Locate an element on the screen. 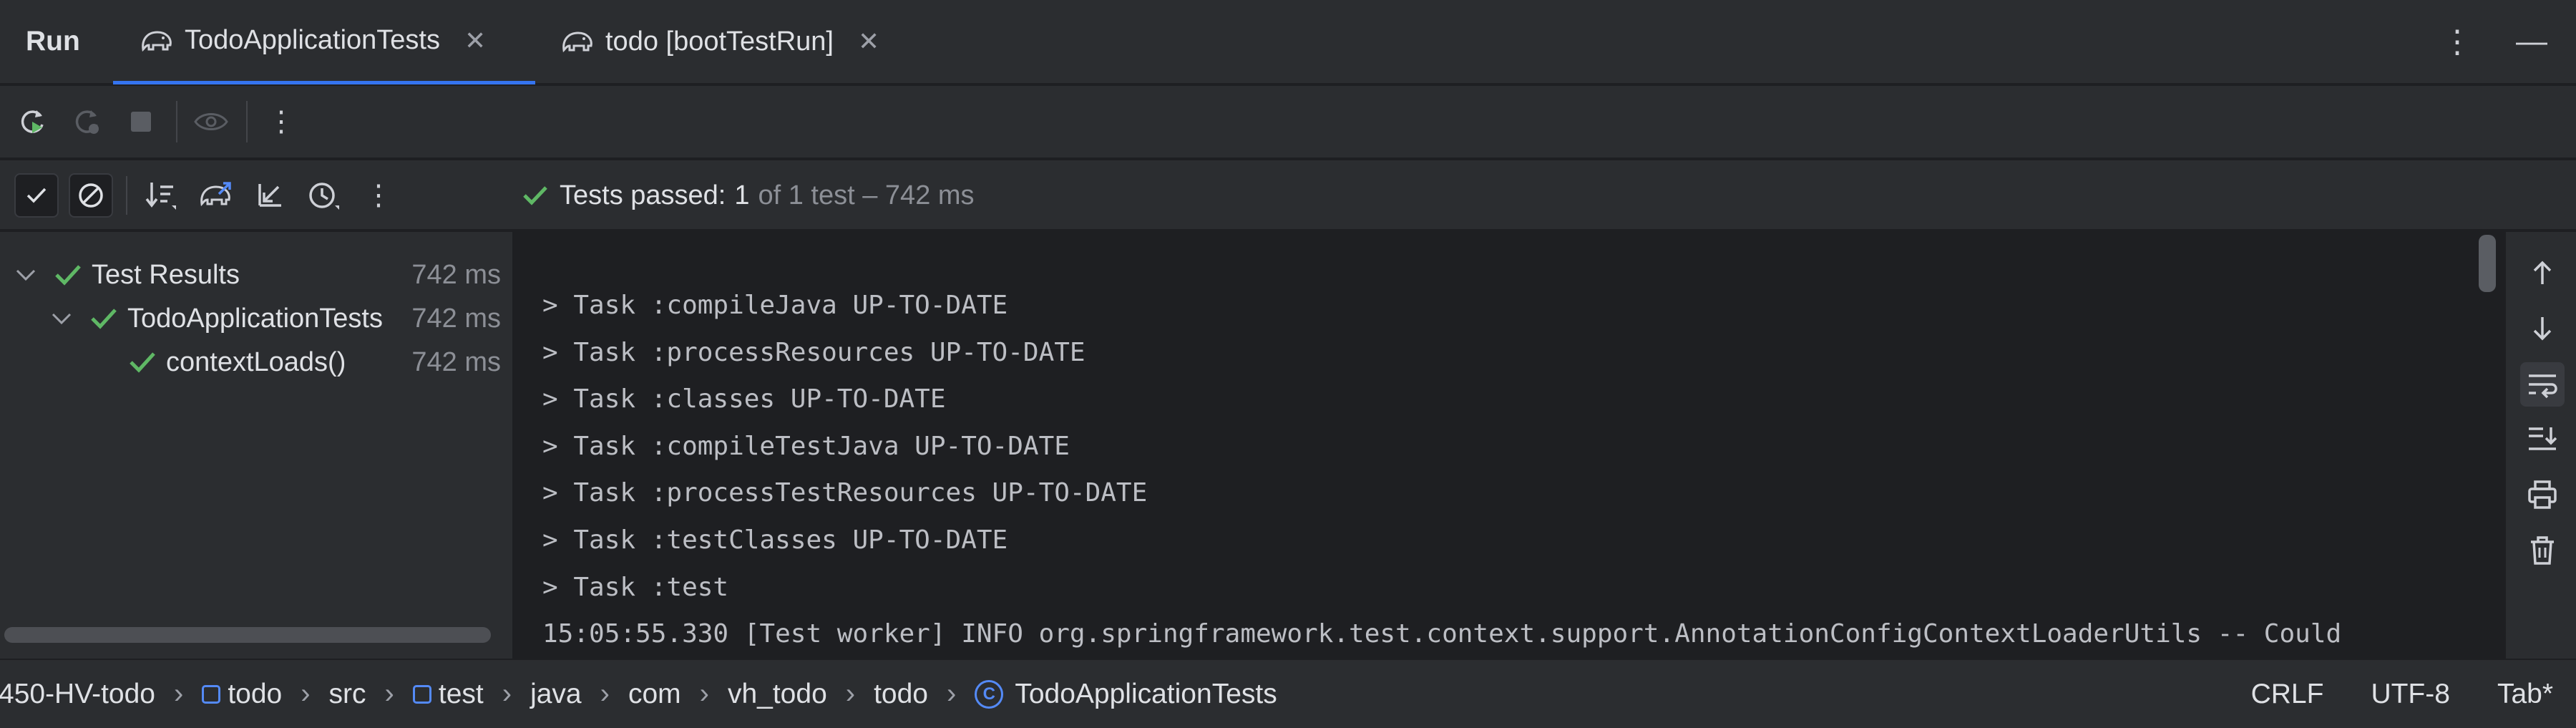 This screenshot has height=728, width=2576. print-button is located at coordinates (2542, 494).